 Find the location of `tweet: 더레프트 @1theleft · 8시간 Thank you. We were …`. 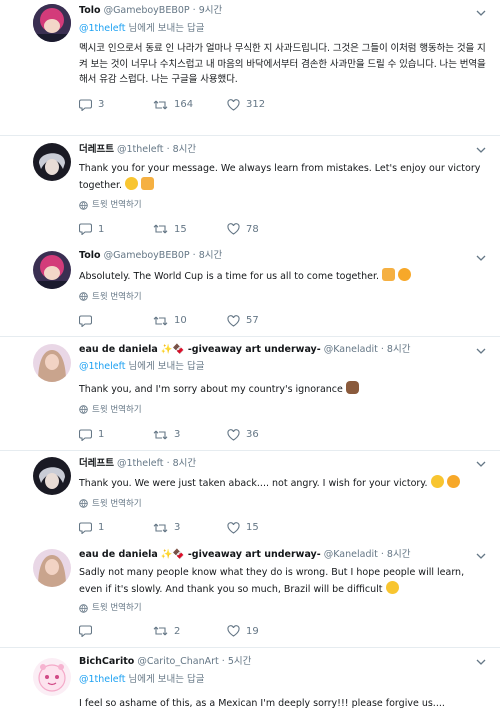

tweet: 더레프트 @1theleft · 8시간 Thank you. We were … is located at coordinates (250, 497).